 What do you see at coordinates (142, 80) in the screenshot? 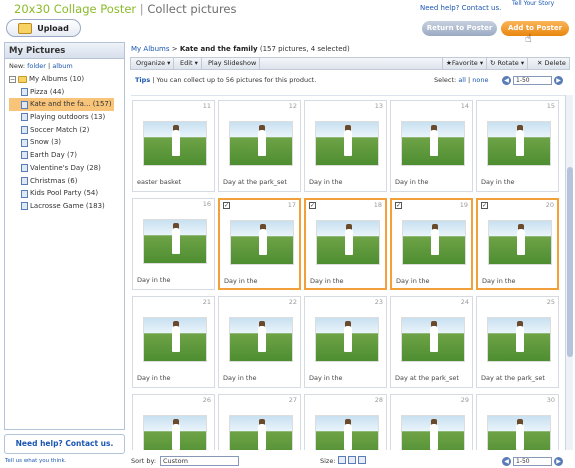
I see `tips-label: Tips` at bounding box center [142, 80].